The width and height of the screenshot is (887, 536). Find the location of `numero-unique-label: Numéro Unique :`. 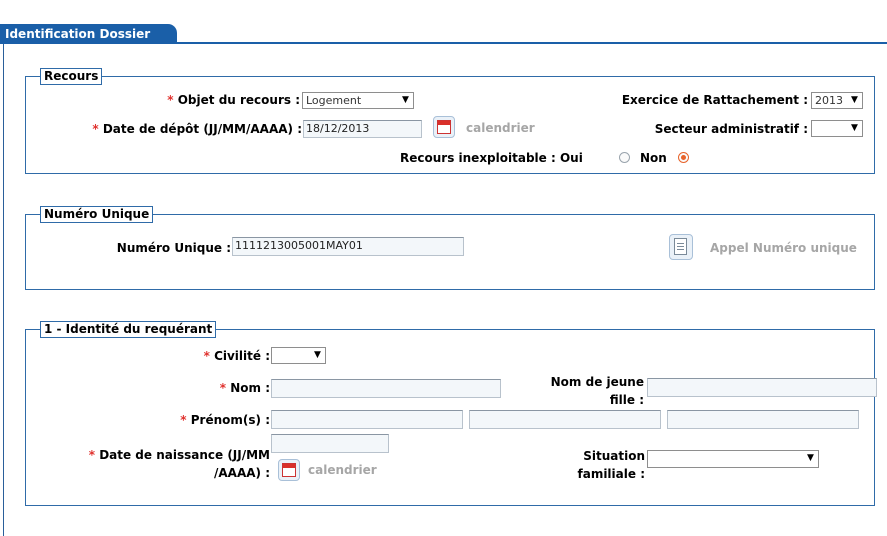

numero-unique-label: Numéro Unique : is located at coordinates (173, 248).